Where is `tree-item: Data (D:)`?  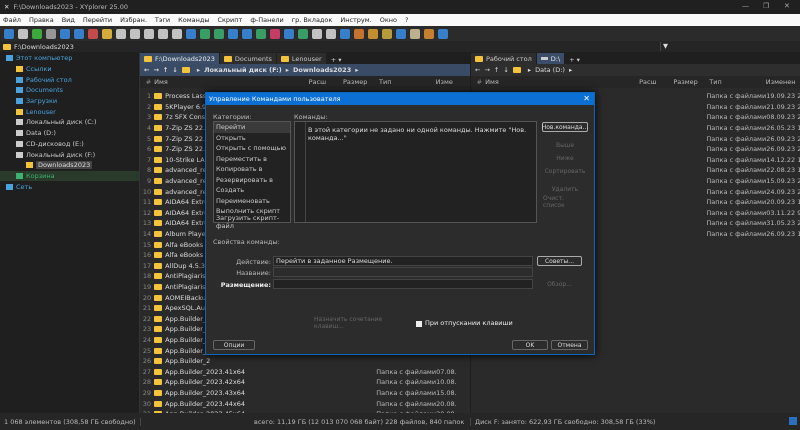 tree-item: Data (D:) is located at coordinates (69, 133).